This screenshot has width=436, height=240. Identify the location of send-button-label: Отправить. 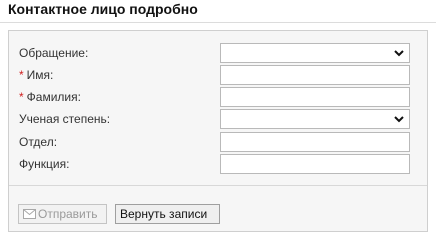
(68, 214).